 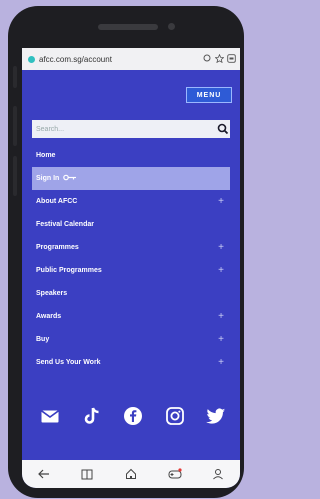 What do you see at coordinates (131, 339) in the screenshot?
I see `nav-item-buy: Buy +` at bounding box center [131, 339].